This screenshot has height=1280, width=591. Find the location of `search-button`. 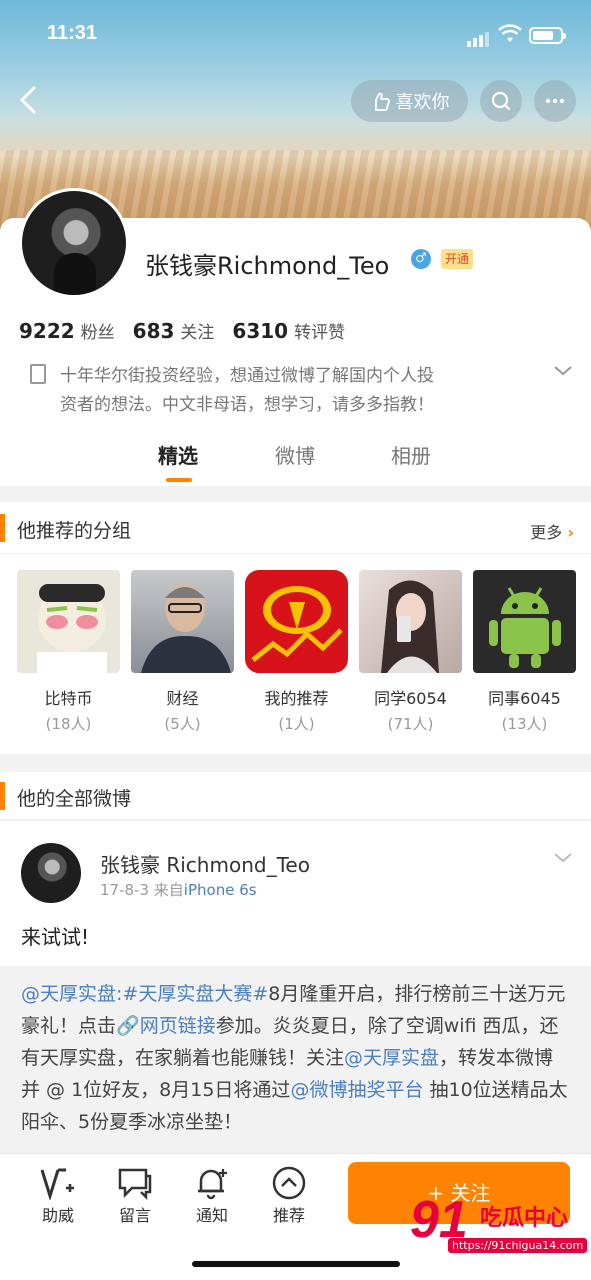

search-button is located at coordinates (501, 101).